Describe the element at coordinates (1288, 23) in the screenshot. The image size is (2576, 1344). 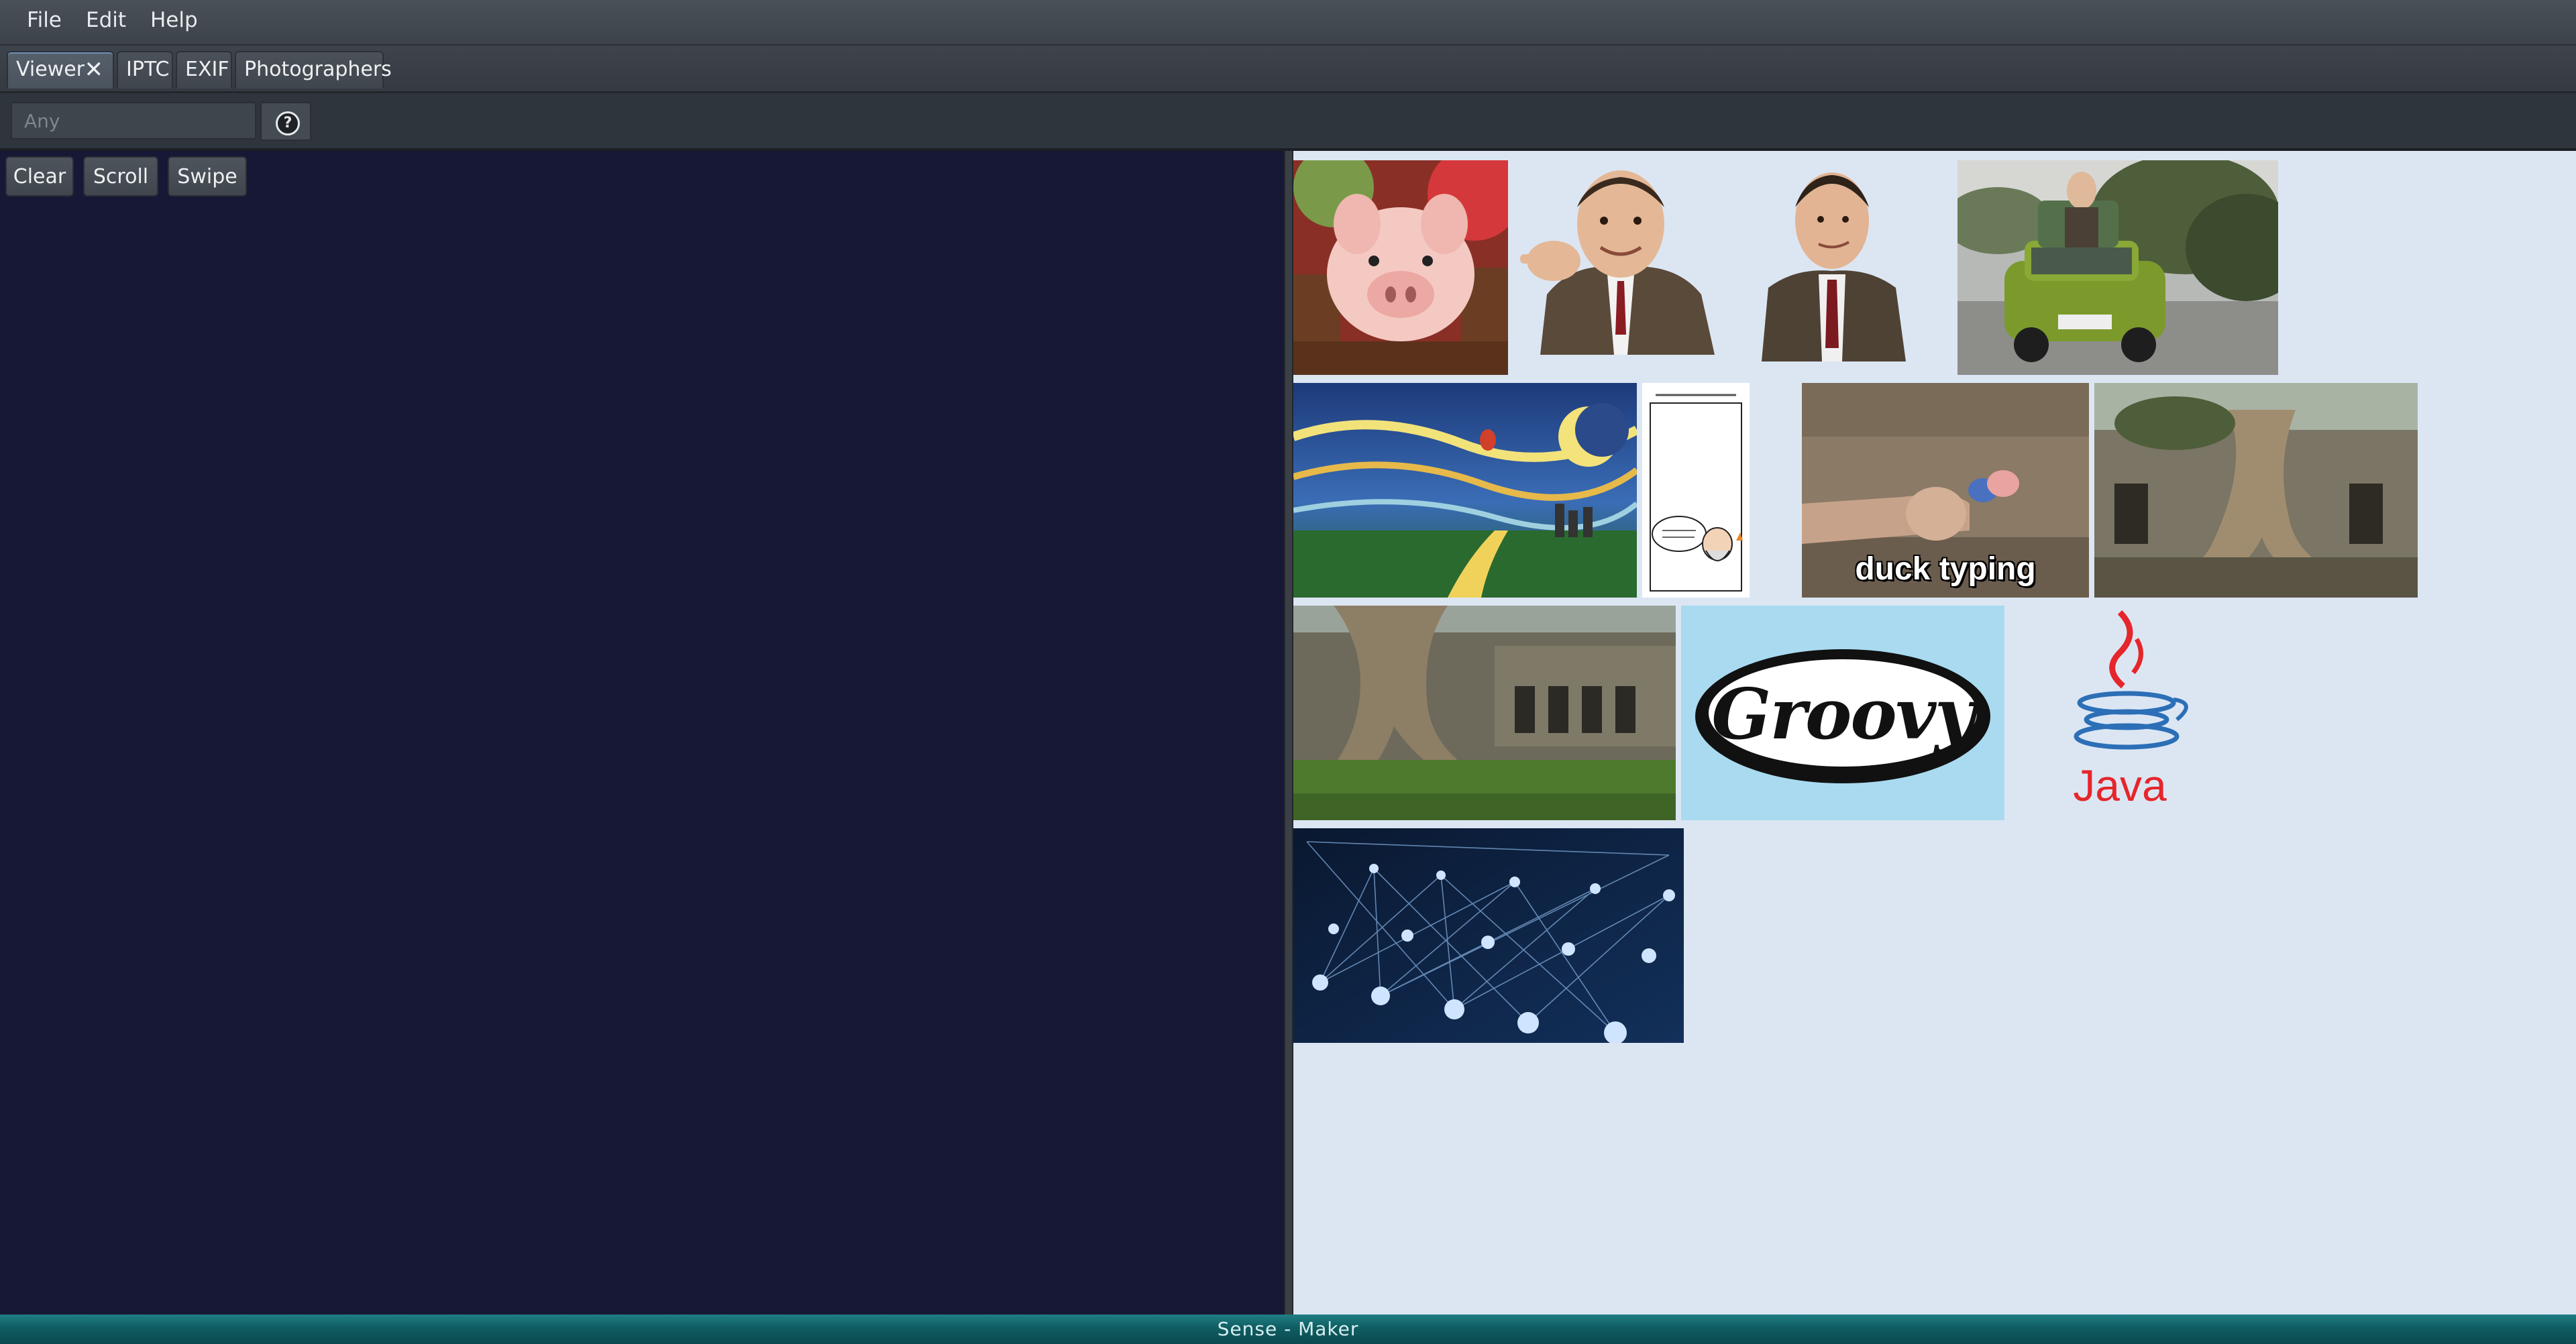
I see `menu-bar: File Edit Help` at that location.